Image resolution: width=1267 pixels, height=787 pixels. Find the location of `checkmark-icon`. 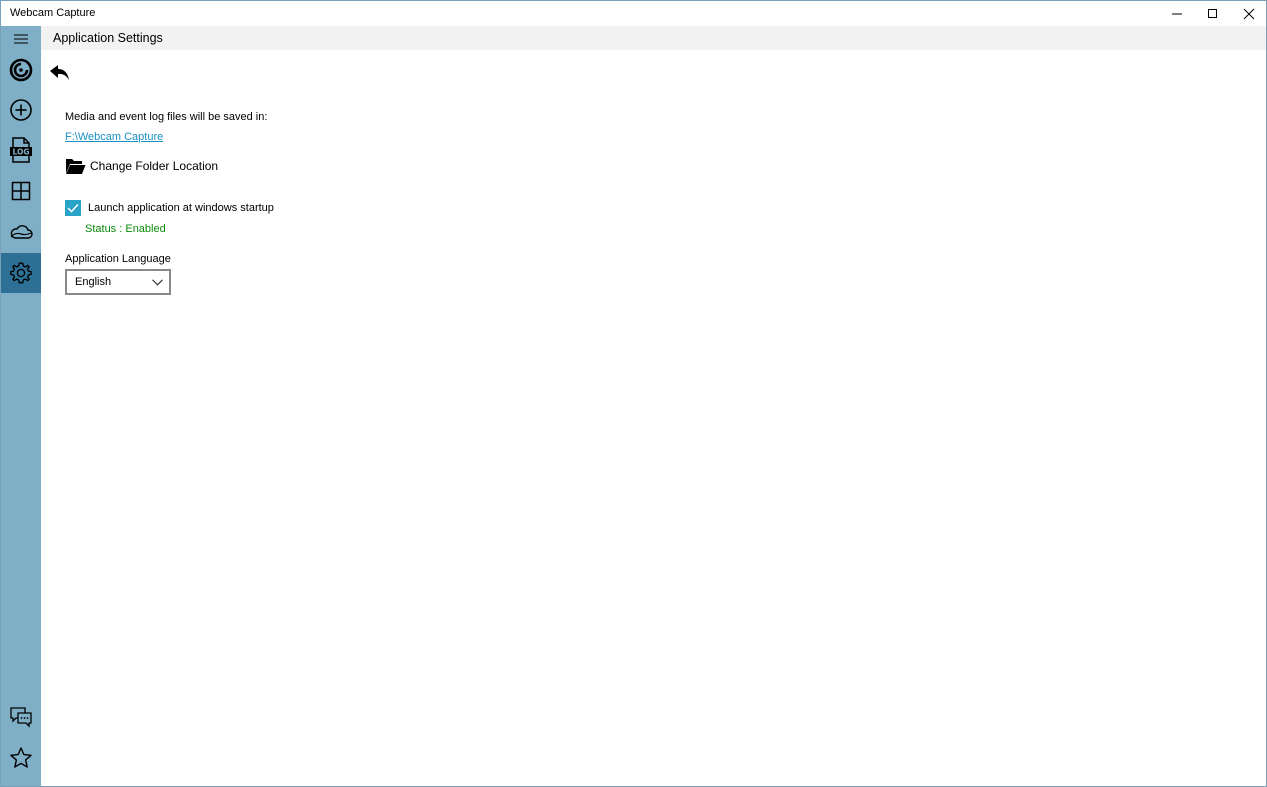

checkmark-icon is located at coordinates (73, 208).